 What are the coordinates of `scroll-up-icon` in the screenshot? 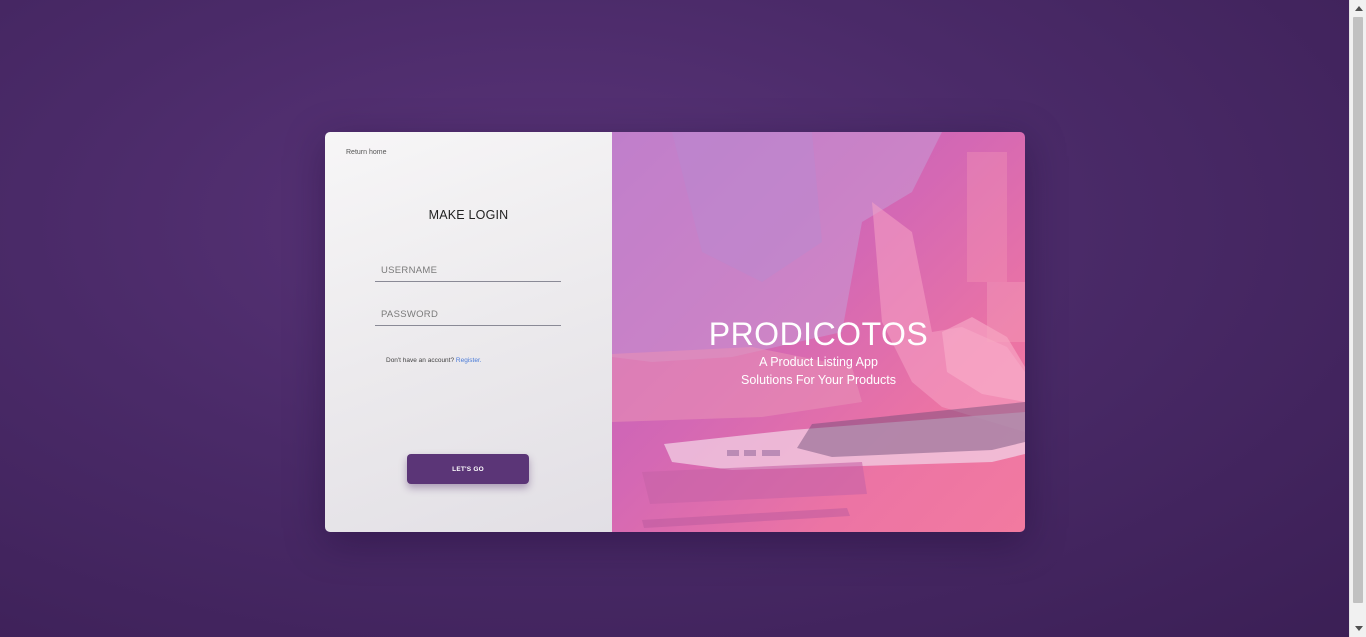 It's located at (1358, 8).